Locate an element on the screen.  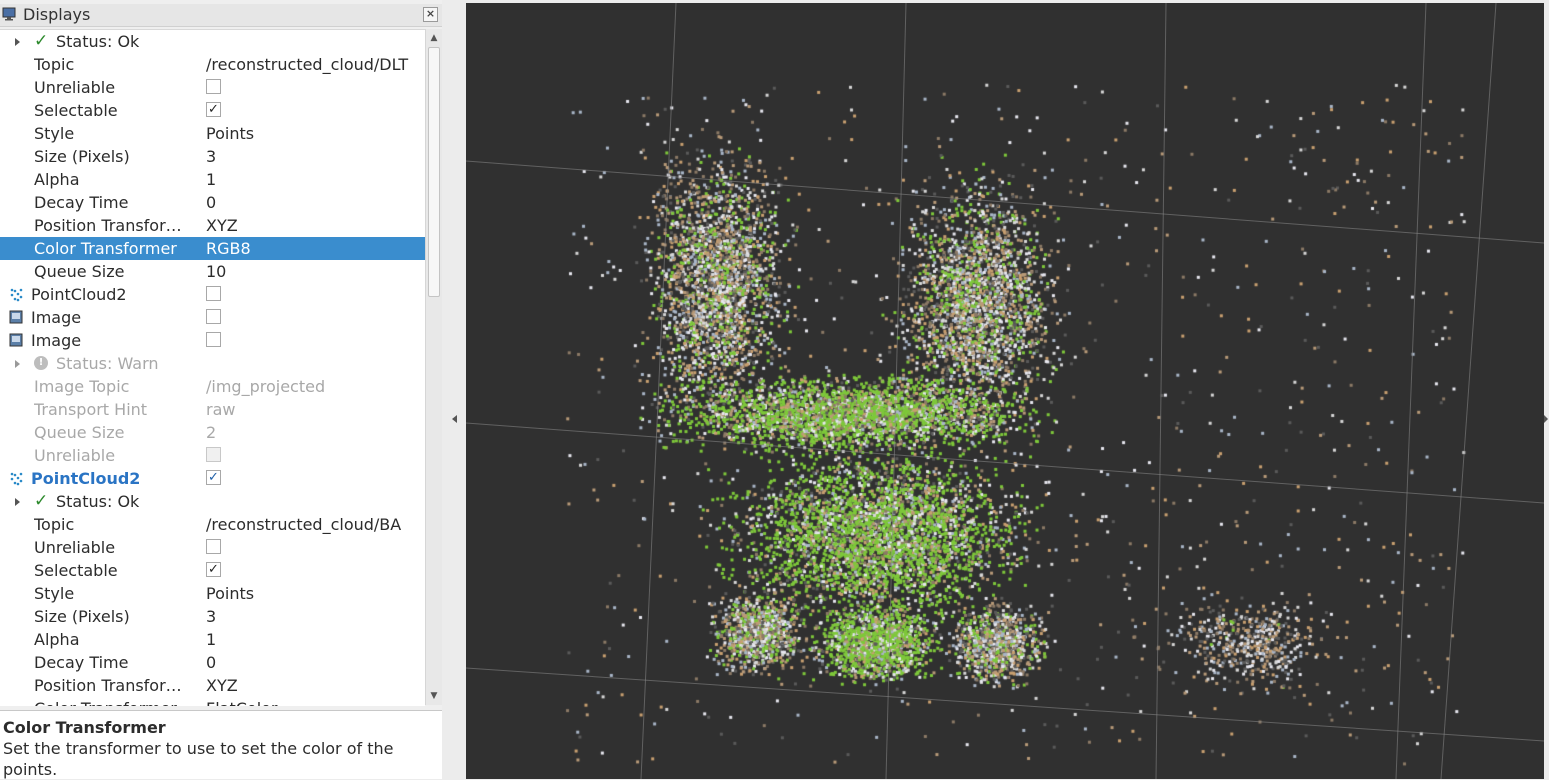
status-label: Status: Ok is located at coordinates (98, 41).